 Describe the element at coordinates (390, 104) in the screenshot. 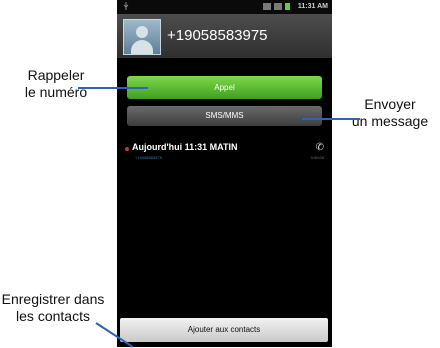

I see `callout-send-message-line1: Envoyer` at that location.